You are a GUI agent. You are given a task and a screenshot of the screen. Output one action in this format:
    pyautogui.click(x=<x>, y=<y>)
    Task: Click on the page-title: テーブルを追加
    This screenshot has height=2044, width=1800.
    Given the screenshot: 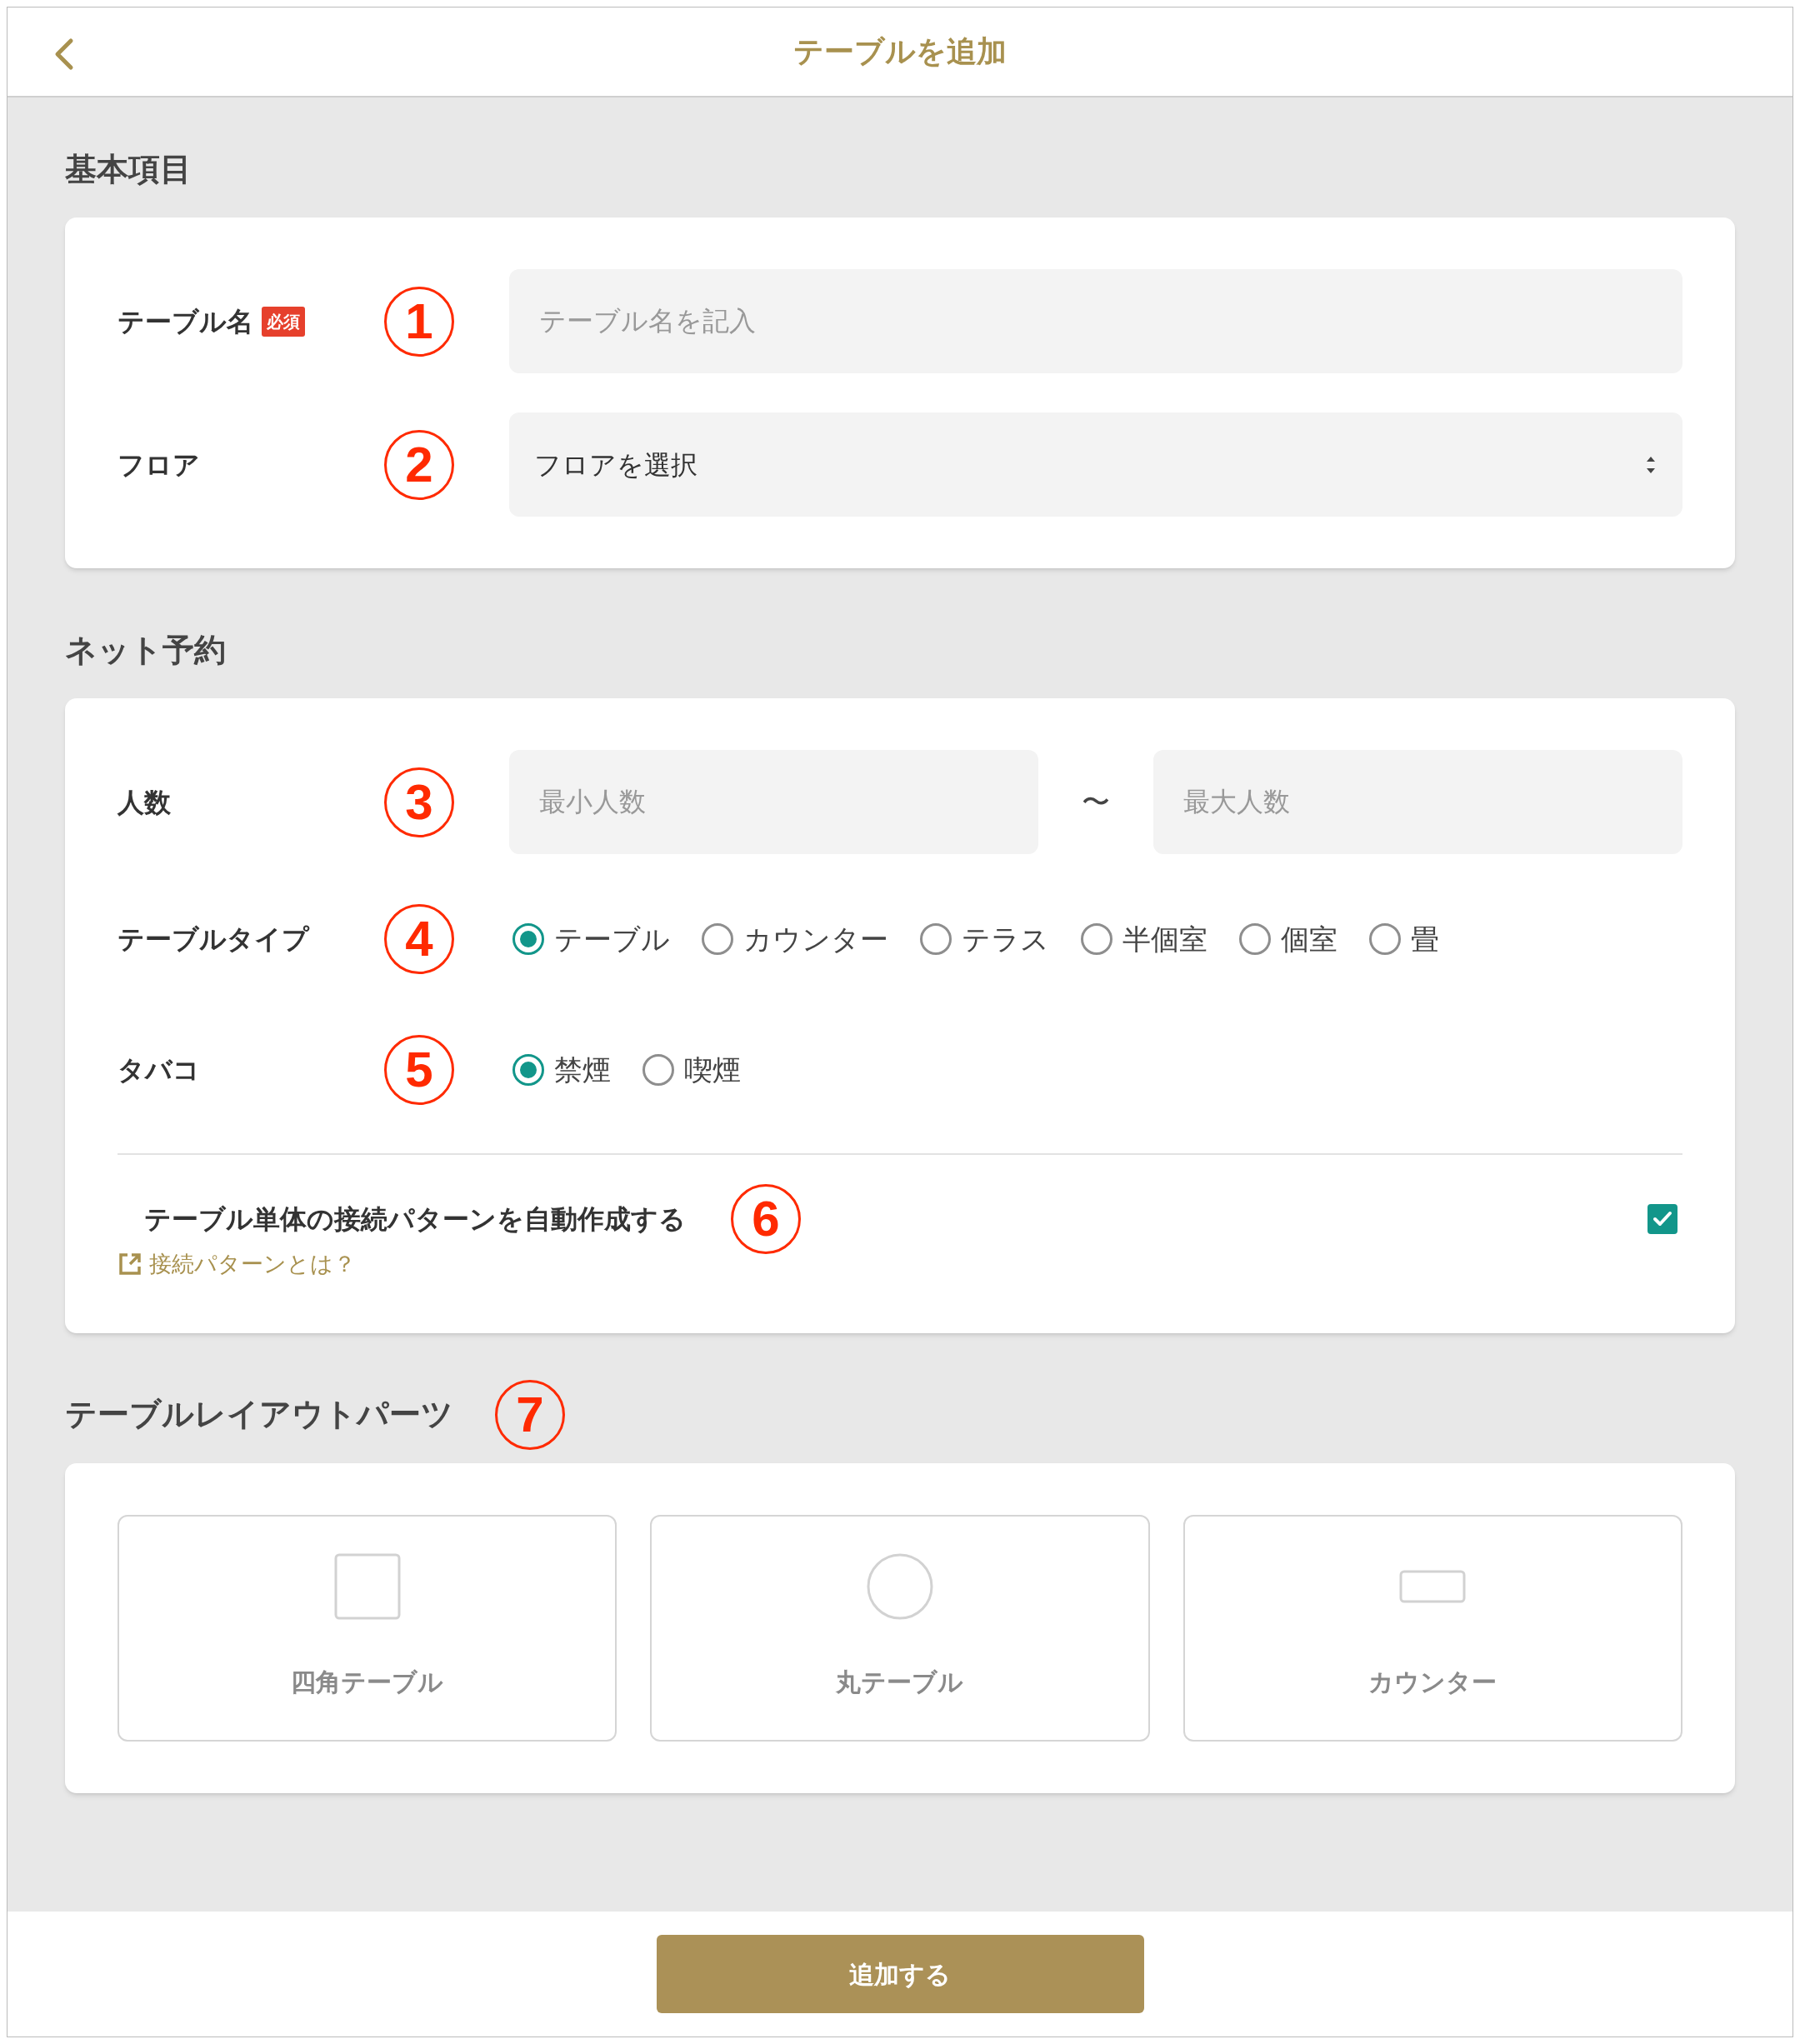 What is the action you would take?
    pyautogui.click(x=900, y=52)
    